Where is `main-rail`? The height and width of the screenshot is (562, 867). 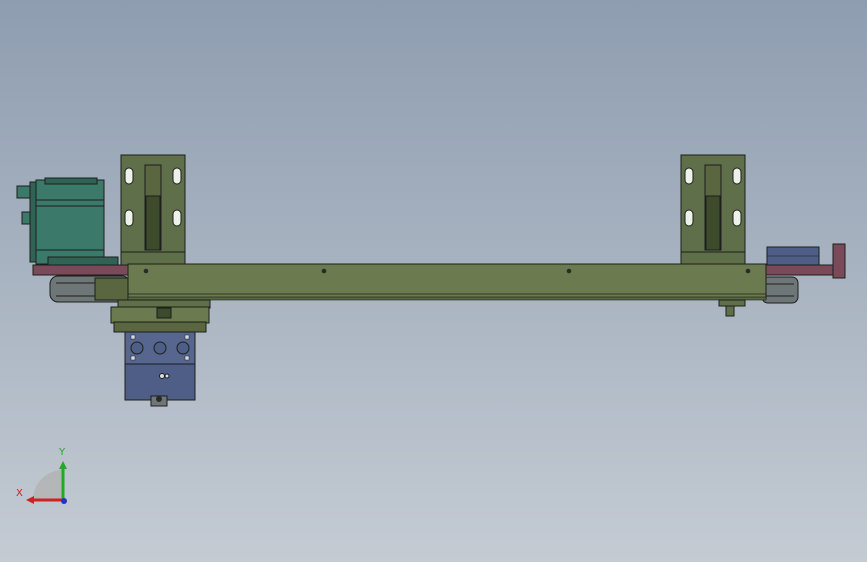 main-rail is located at coordinates (447, 282).